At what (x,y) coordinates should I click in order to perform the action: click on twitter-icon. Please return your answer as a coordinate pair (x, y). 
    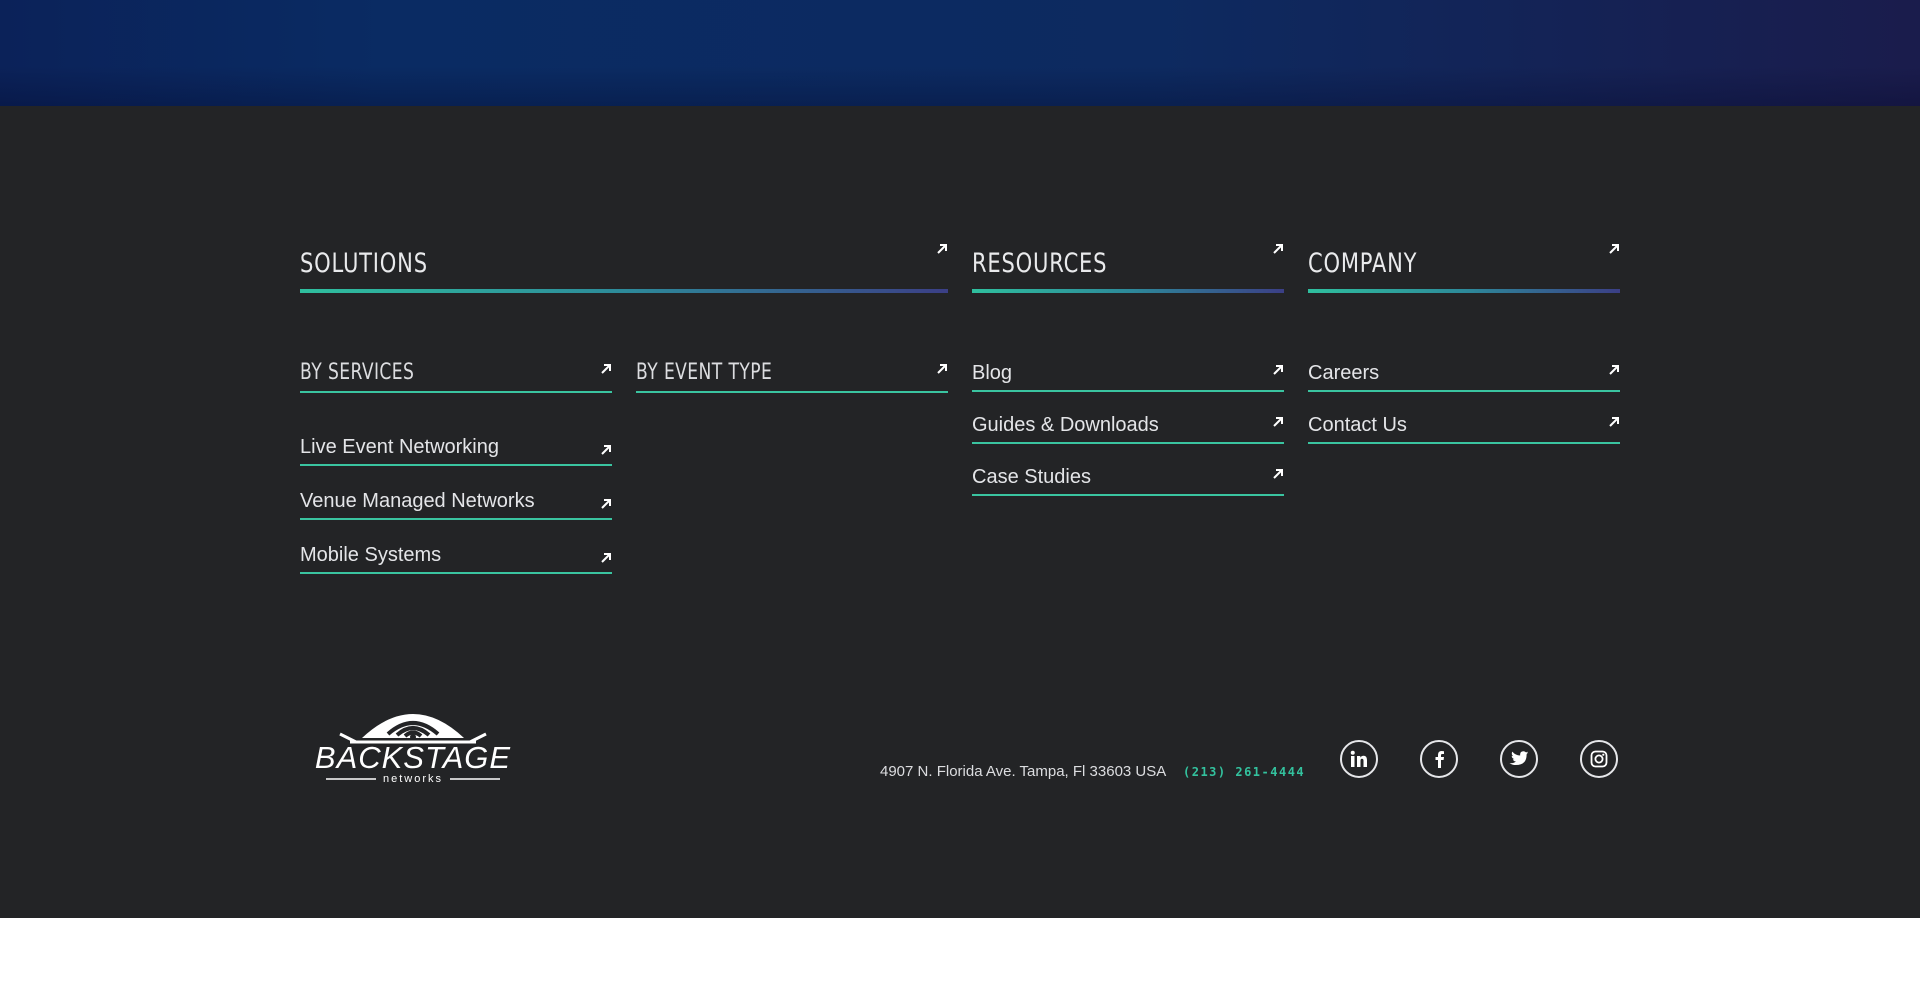
    Looking at the image, I should click on (1519, 759).